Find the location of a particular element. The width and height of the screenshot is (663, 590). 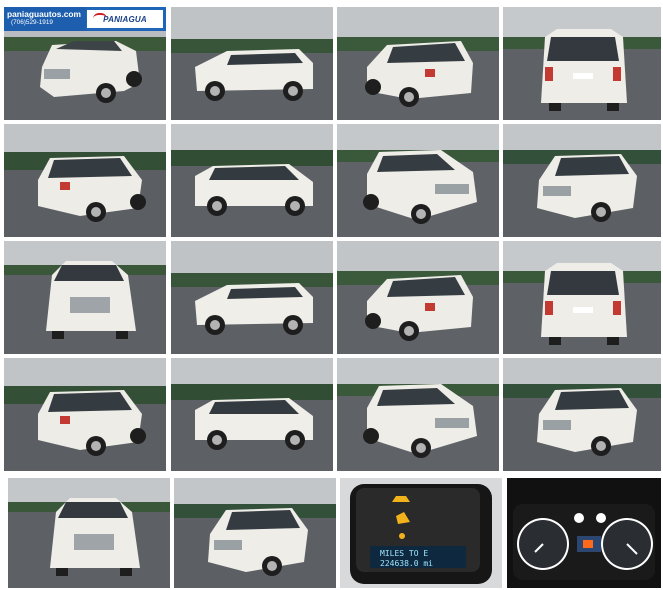

dash-display-photo: MILES TO E 224638.0 mi is located at coordinates (421, 533).